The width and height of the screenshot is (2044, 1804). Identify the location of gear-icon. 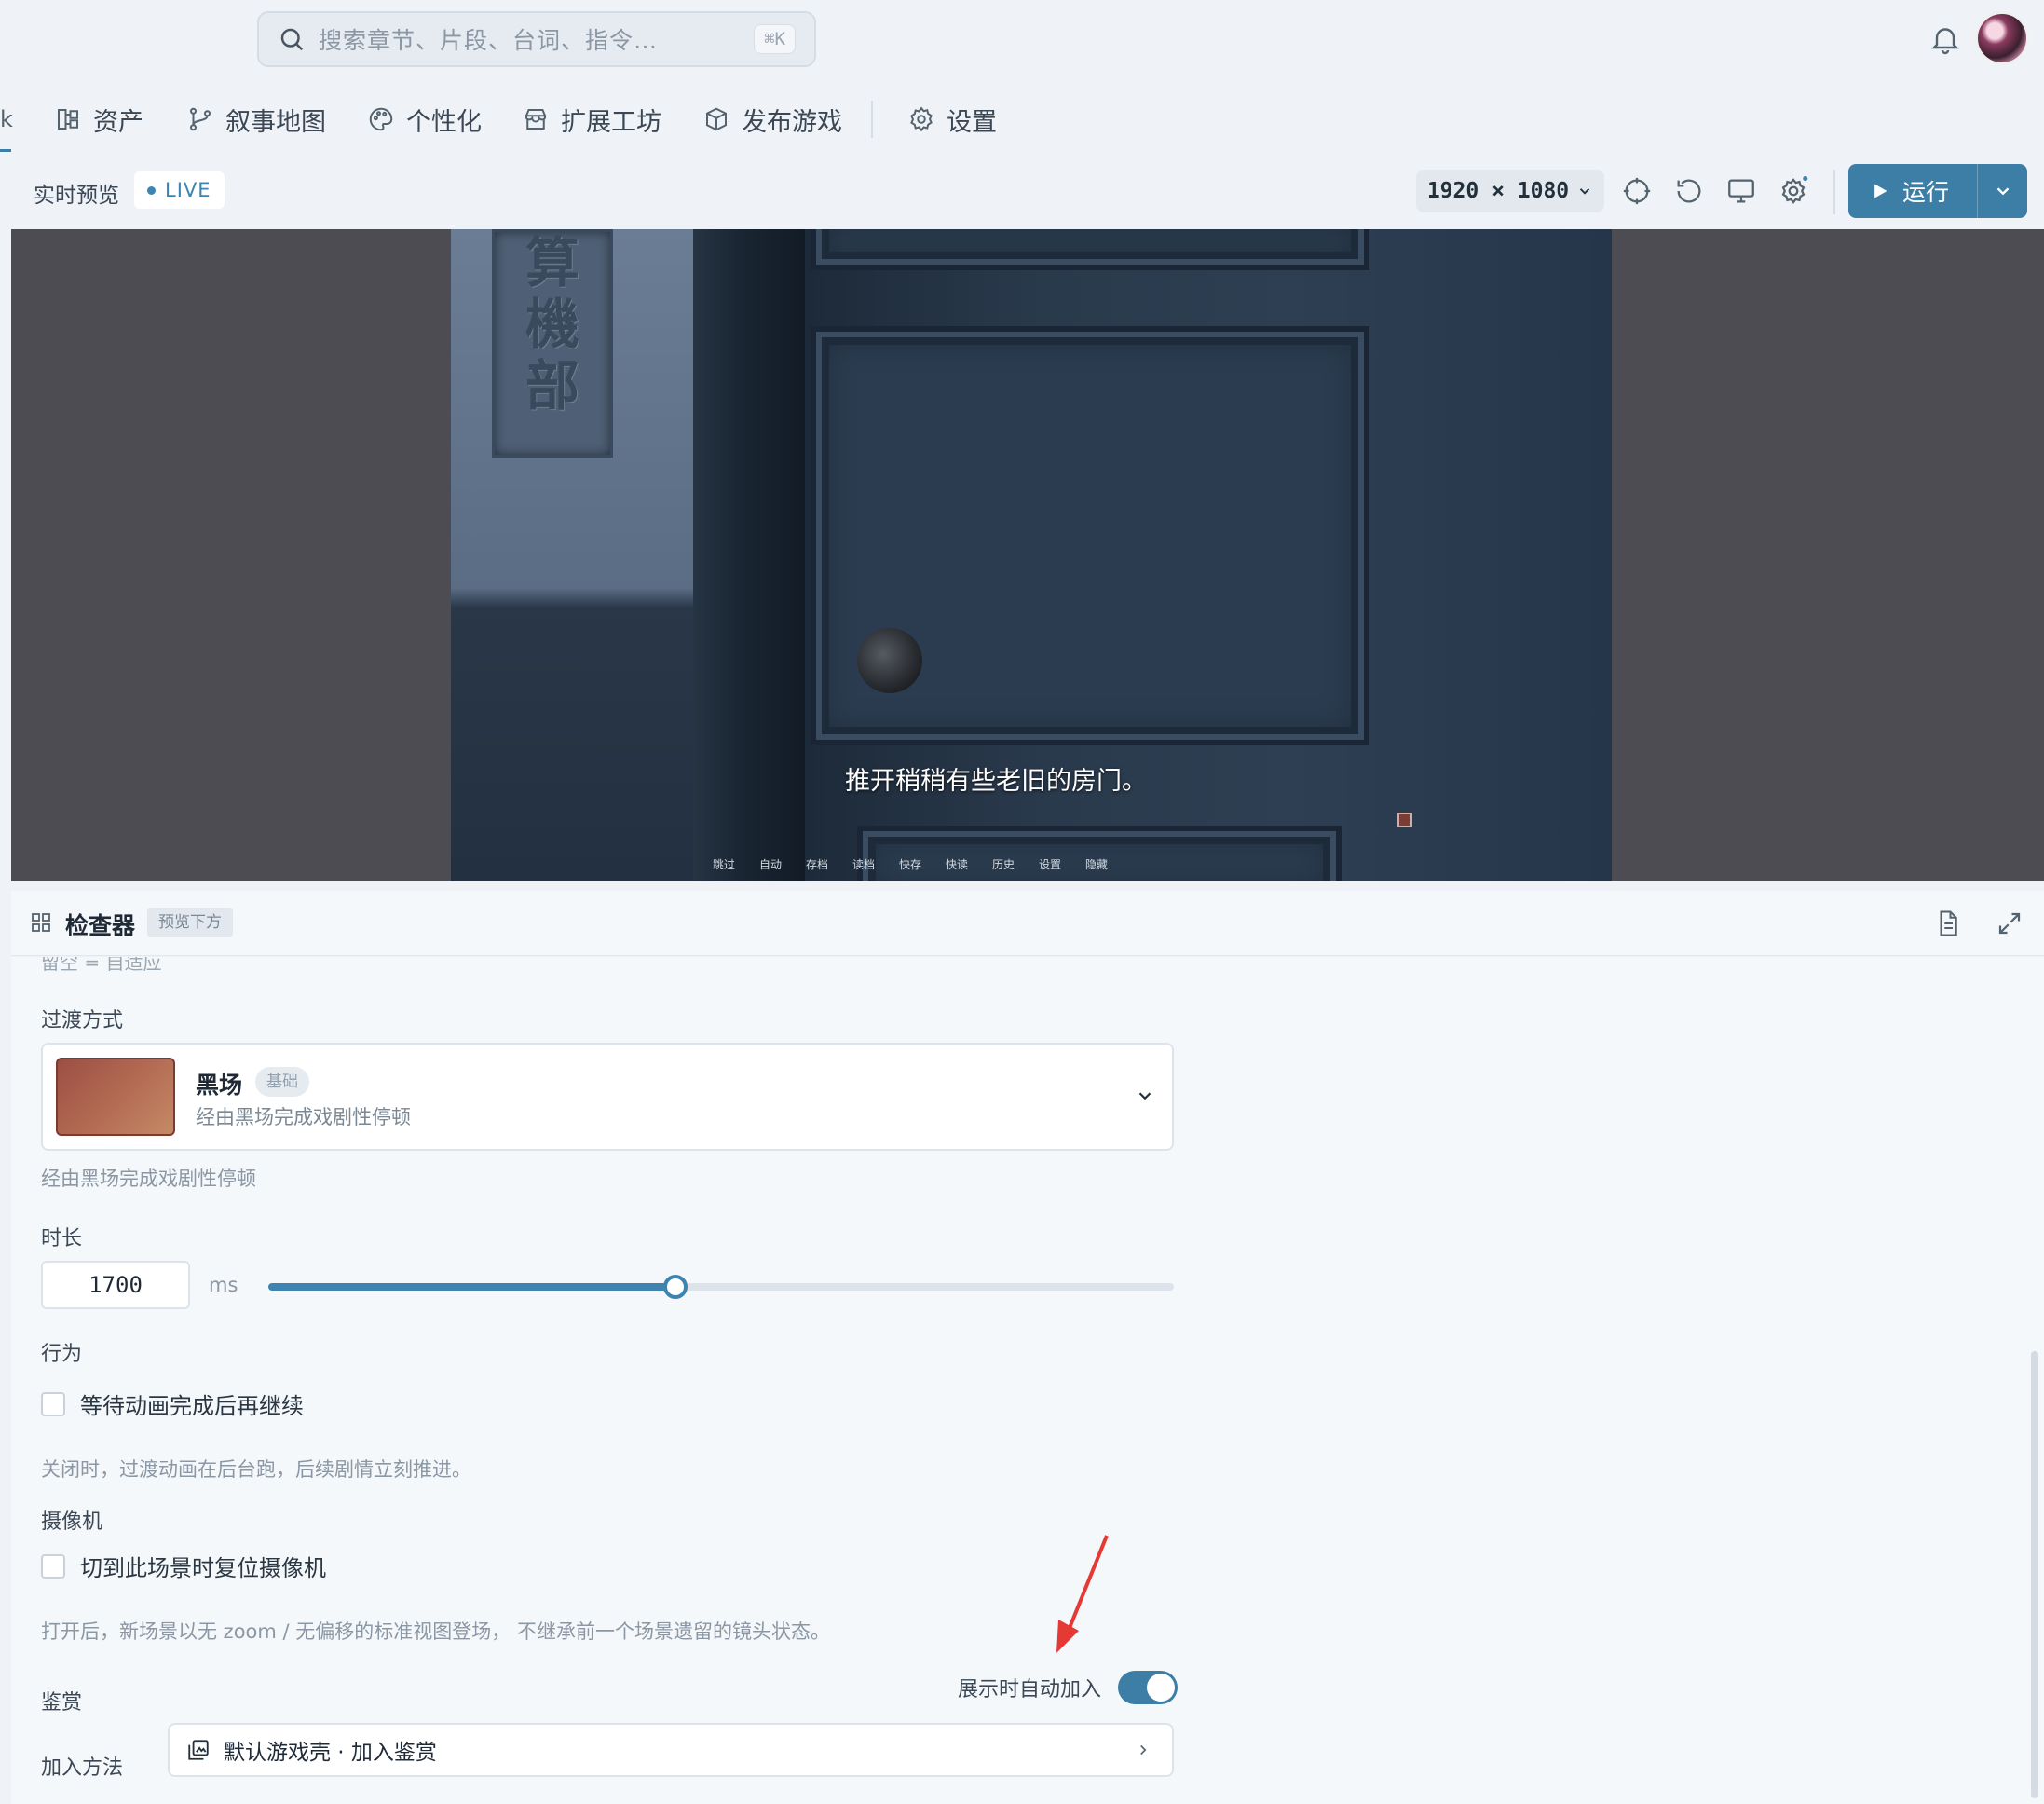
(921, 119).